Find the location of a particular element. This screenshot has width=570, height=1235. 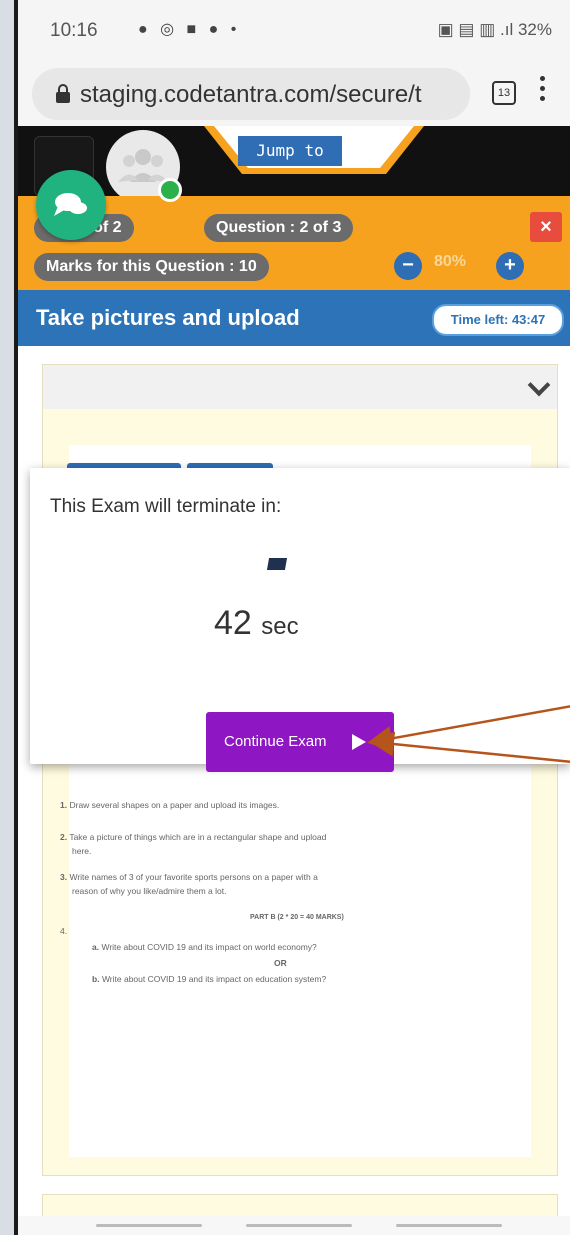

nav-back is located at coordinates (449, 1225).